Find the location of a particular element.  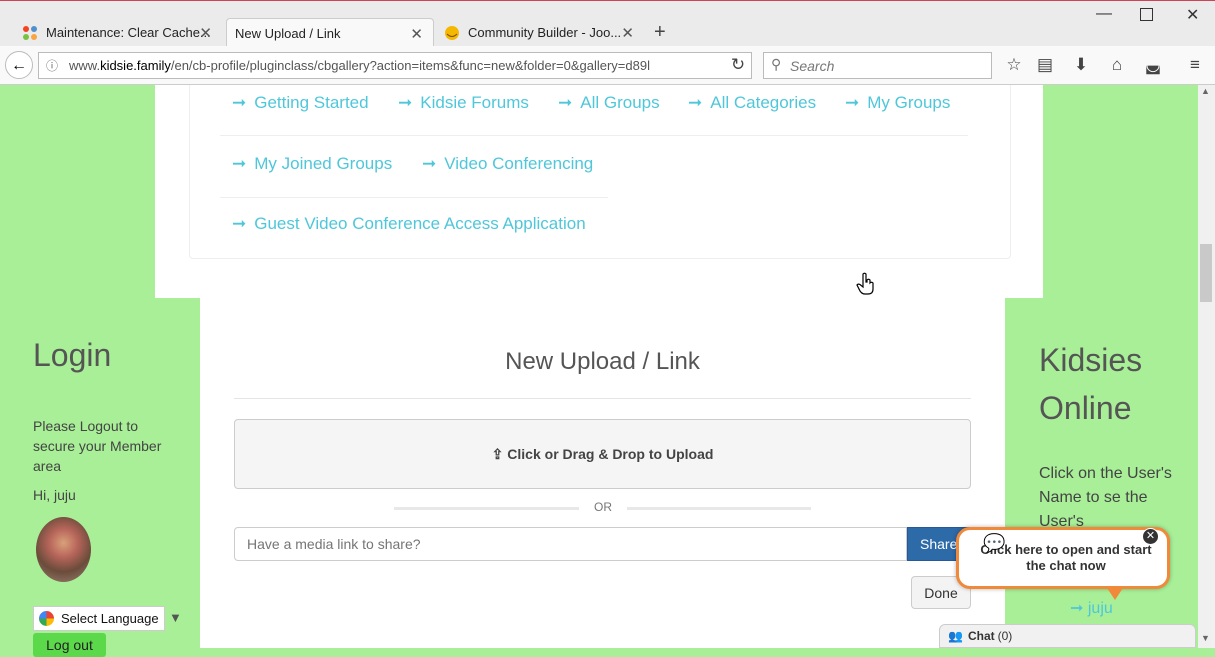

language-selector: Select Language is located at coordinates (99, 618).